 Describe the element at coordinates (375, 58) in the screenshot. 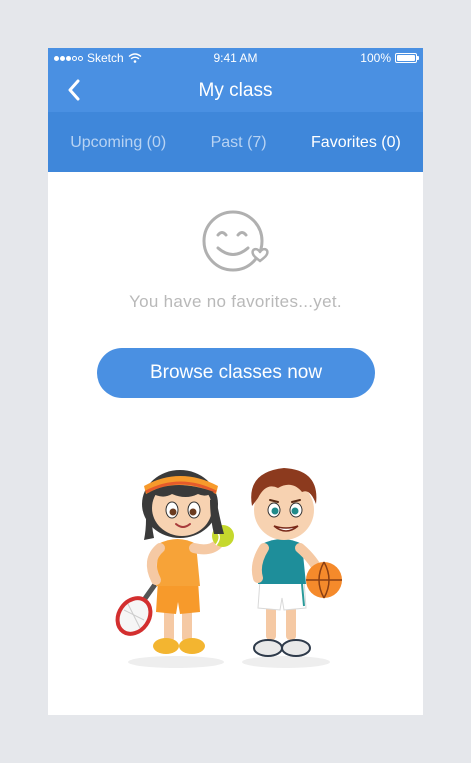

I see `battery-percent: 100%` at that location.